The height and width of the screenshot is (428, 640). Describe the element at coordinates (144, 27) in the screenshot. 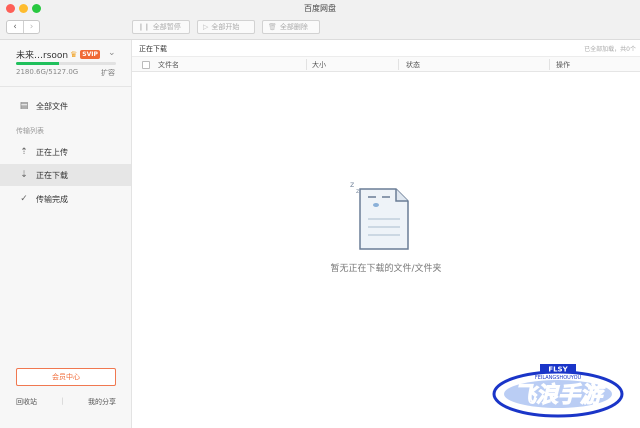

I see `pause-icon: ❙❙` at that location.